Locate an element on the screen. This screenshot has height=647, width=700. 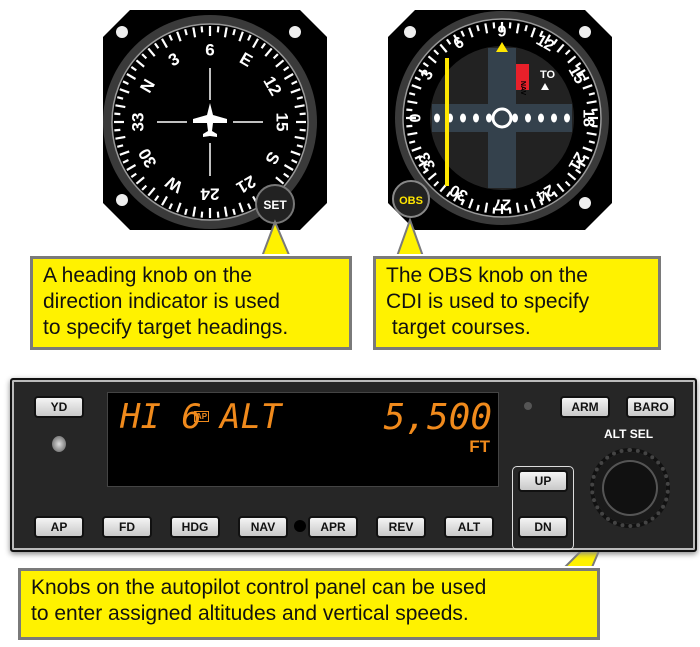
ap-badge: AP is located at coordinates (202, 416).